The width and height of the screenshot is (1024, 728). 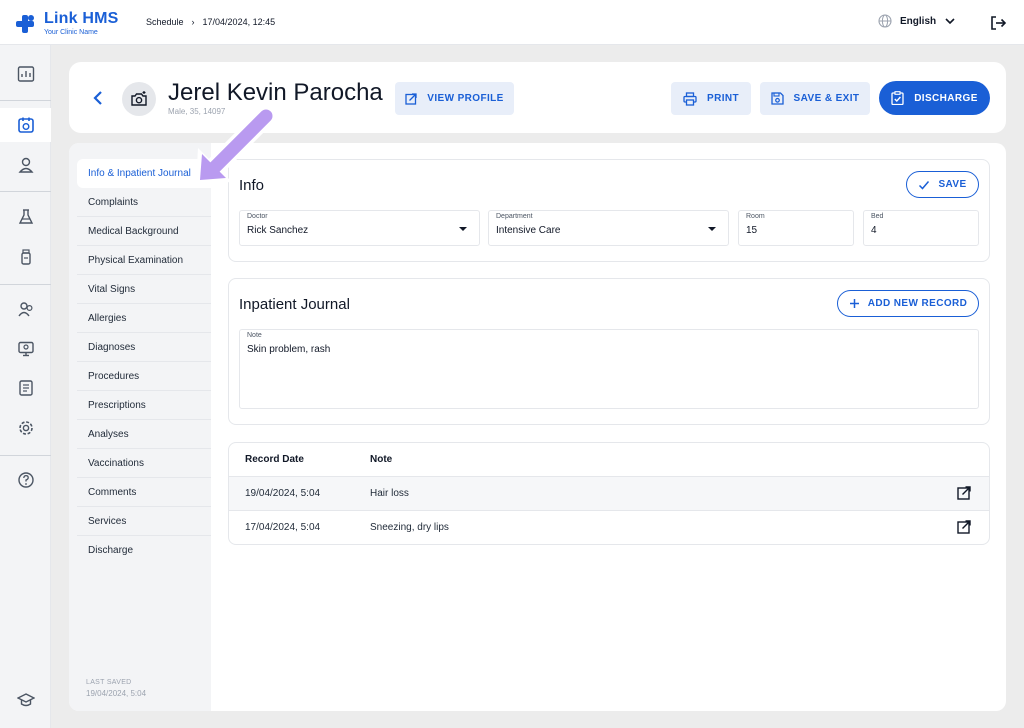 What do you see at coordinates (144, 347) in the screenshot?
I see `subnav-diagnoses: Diagnoses` at bounding box center [144, 347].